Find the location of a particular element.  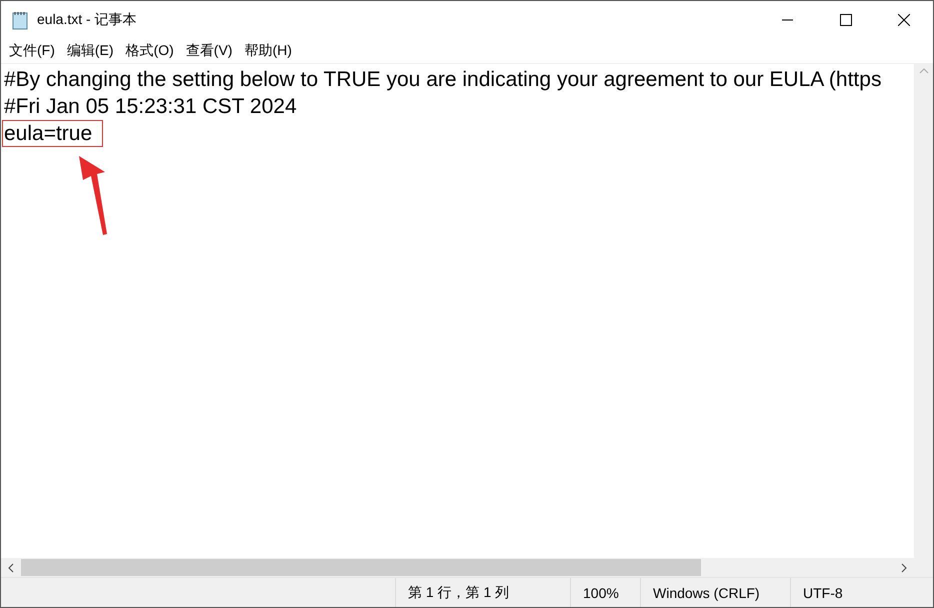

text-line: #By changing the setting below to TRUE you are indicating your agreement to our EULA (https is located at coordinates (442, 80).